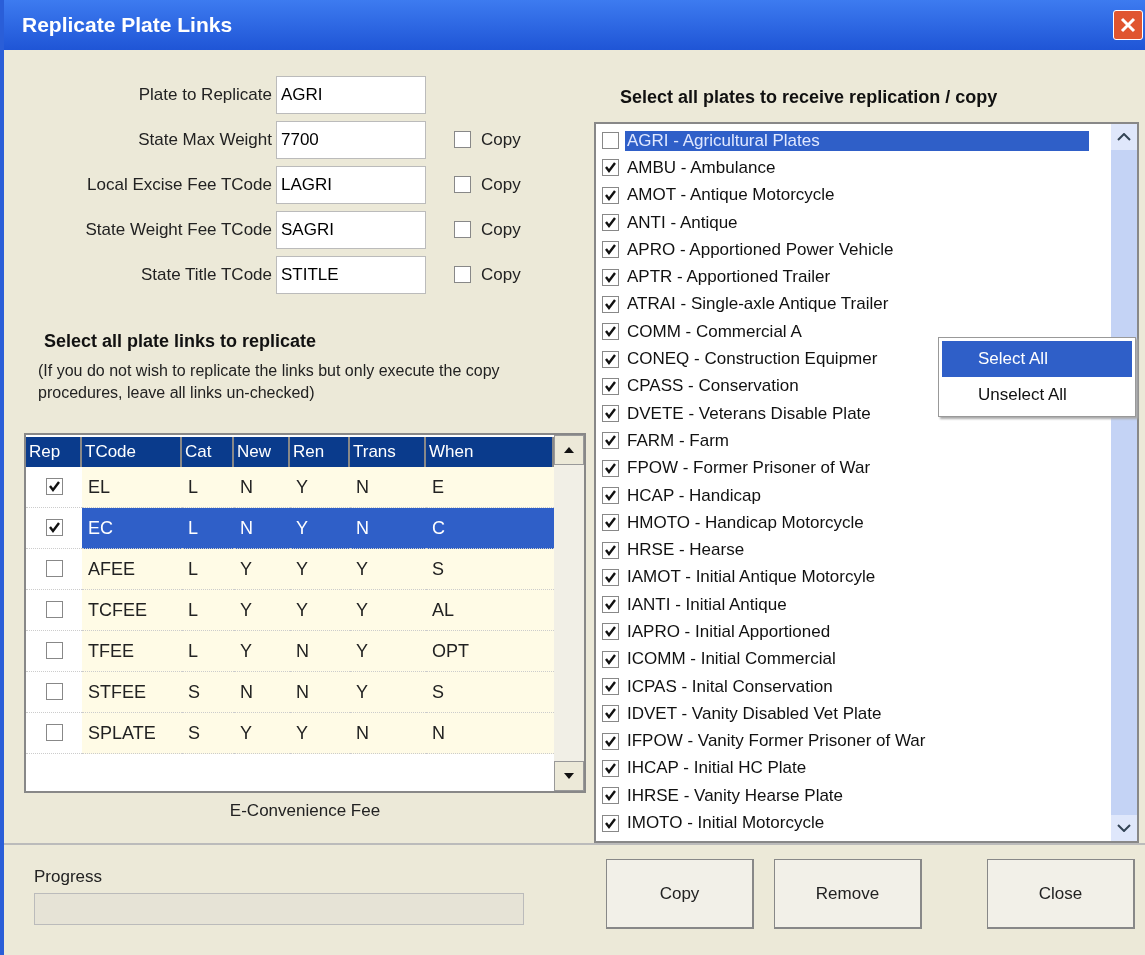 The height and width of the screenshot is (955, 1145). What do you see at coordinates (501, 229) in the screenshot?
I see `checkbox-label: Copy` at bounding box center [501, 229].